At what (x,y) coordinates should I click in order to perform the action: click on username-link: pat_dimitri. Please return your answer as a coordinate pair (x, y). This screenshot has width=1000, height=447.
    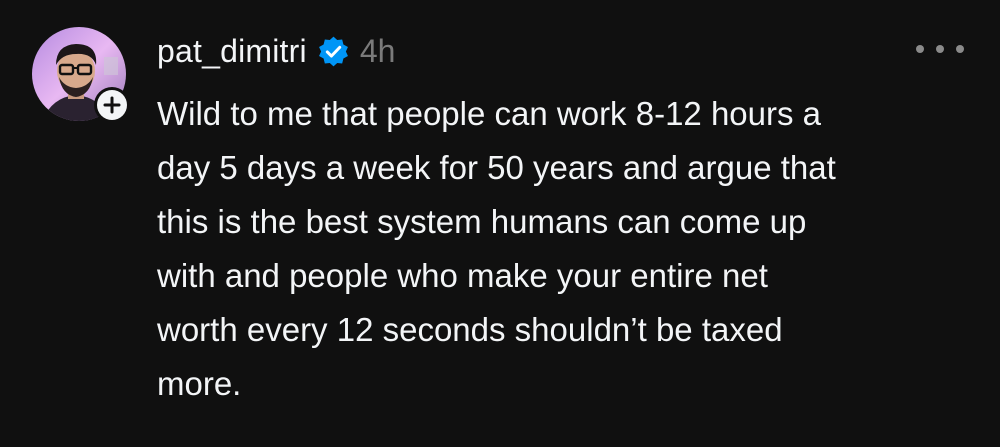
    Looking at the image, I should click on (232, 51).